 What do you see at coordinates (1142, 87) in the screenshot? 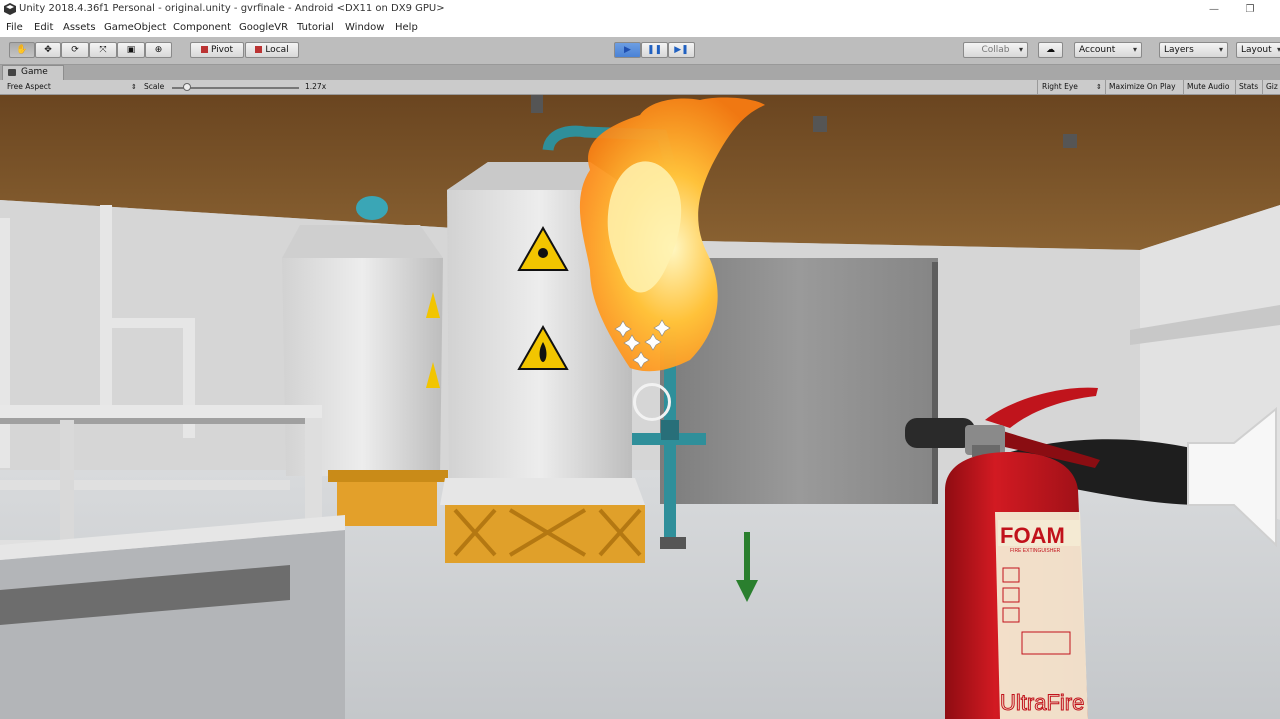
I see `maximize-on-play-toggle: Maximize On Play` at bounding box center [1142, 87].